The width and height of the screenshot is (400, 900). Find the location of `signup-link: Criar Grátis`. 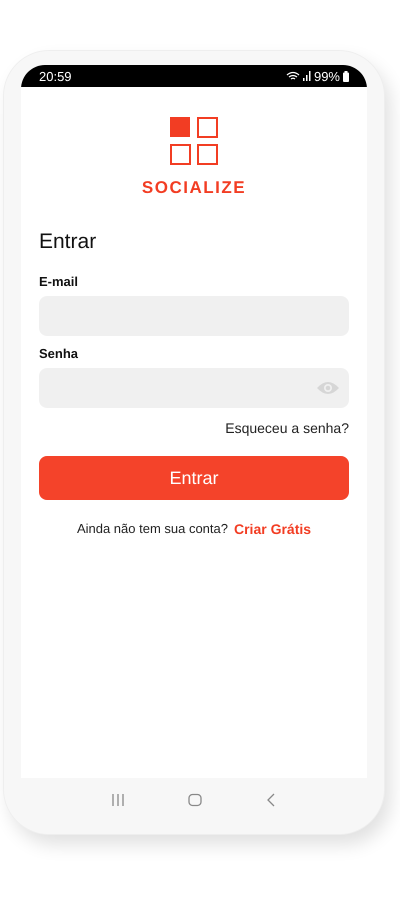

signup-link: Criar Grátis is located at coordinates (273, 529).